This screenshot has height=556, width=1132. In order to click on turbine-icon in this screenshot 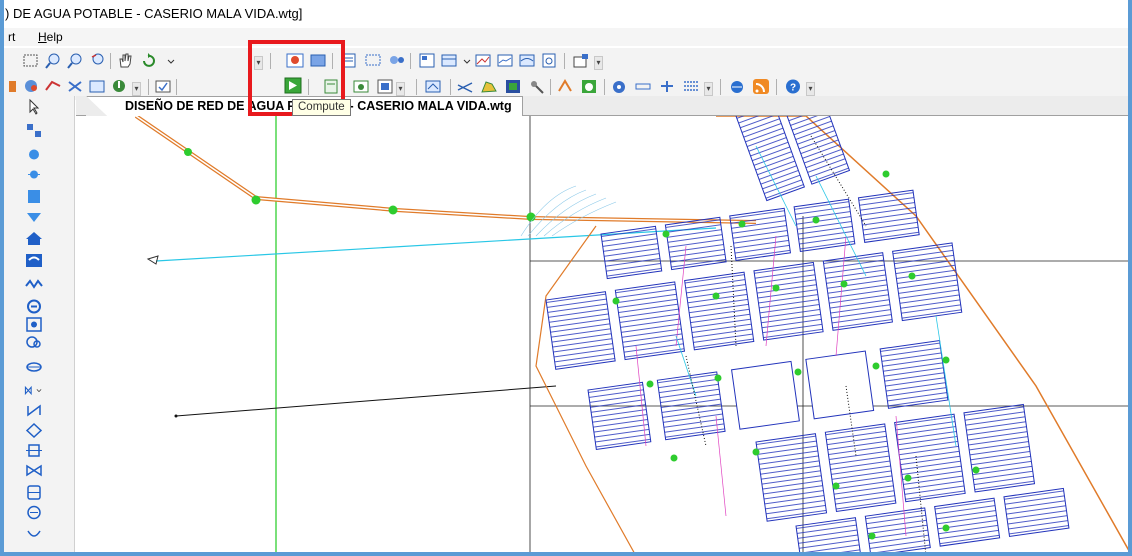, I will do `click(34, 366)`.